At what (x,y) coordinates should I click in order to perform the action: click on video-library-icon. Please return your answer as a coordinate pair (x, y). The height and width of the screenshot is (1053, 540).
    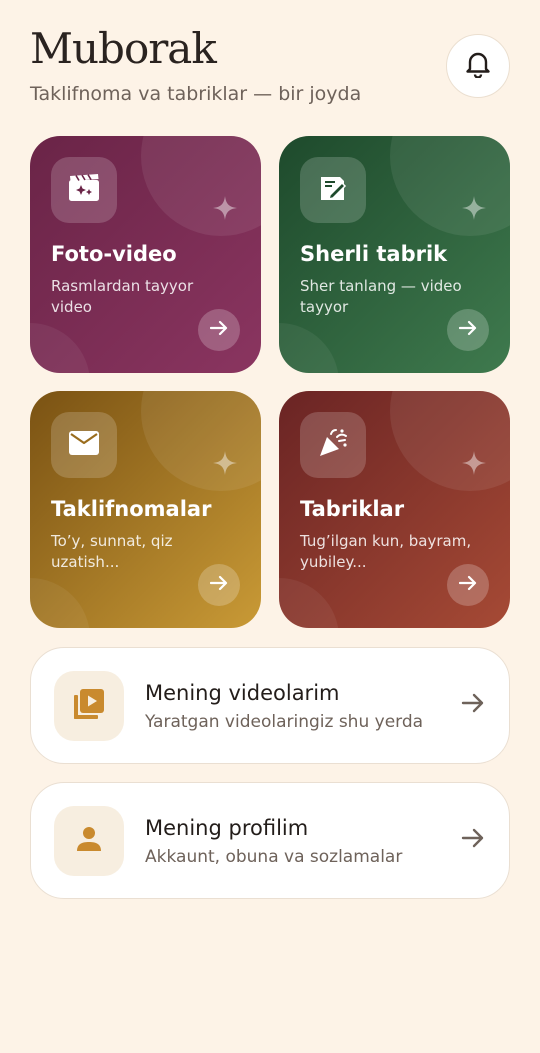
    Looking at the image, I should click on (89, 706).